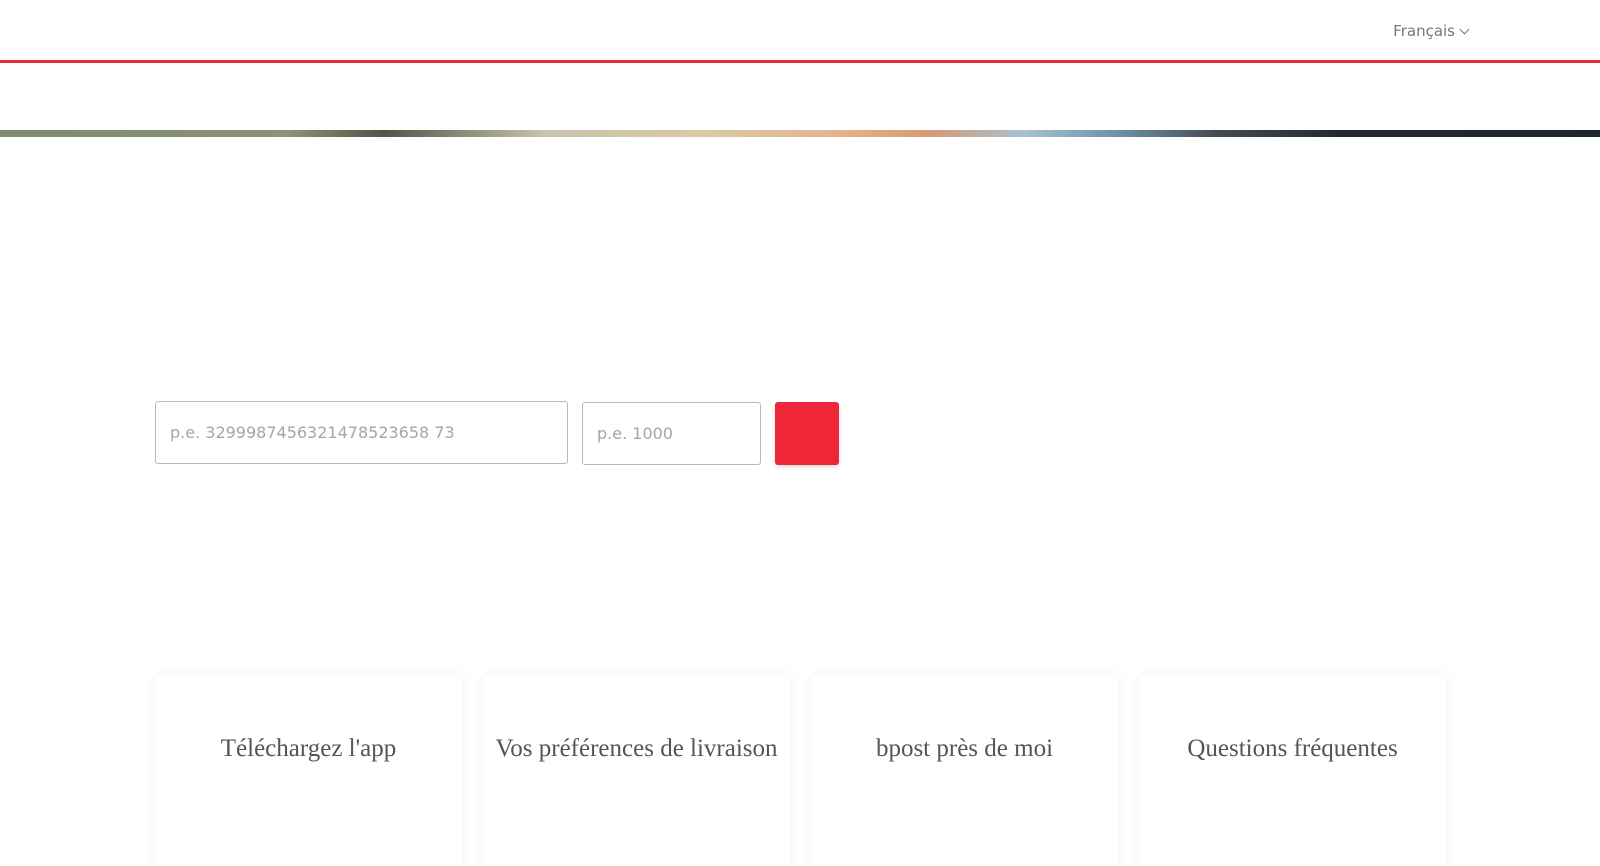 The height and width of the screenshot is (866, 1600). Describe the element at coordinates (308, 770) in the screenshot. I see `card-download-app: Téléchargez l'app` at that location.